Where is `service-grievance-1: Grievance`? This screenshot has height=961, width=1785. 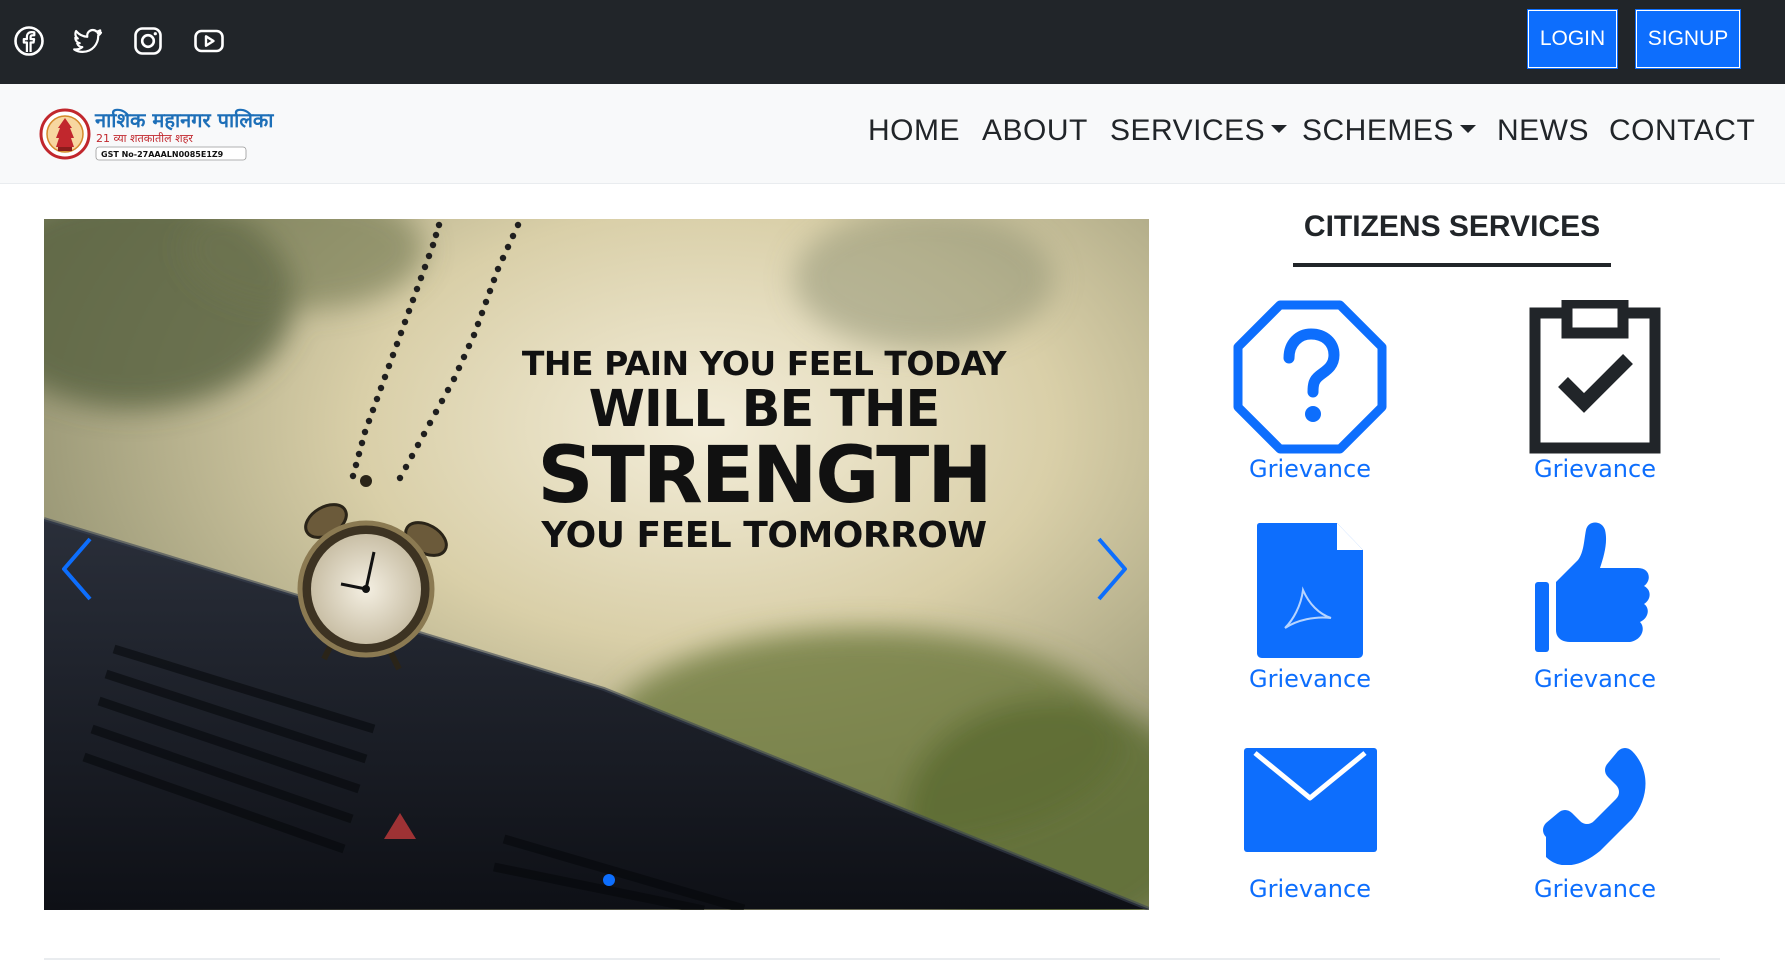 service-grievance-1: Grievance is located at coordinates (1310, 395).